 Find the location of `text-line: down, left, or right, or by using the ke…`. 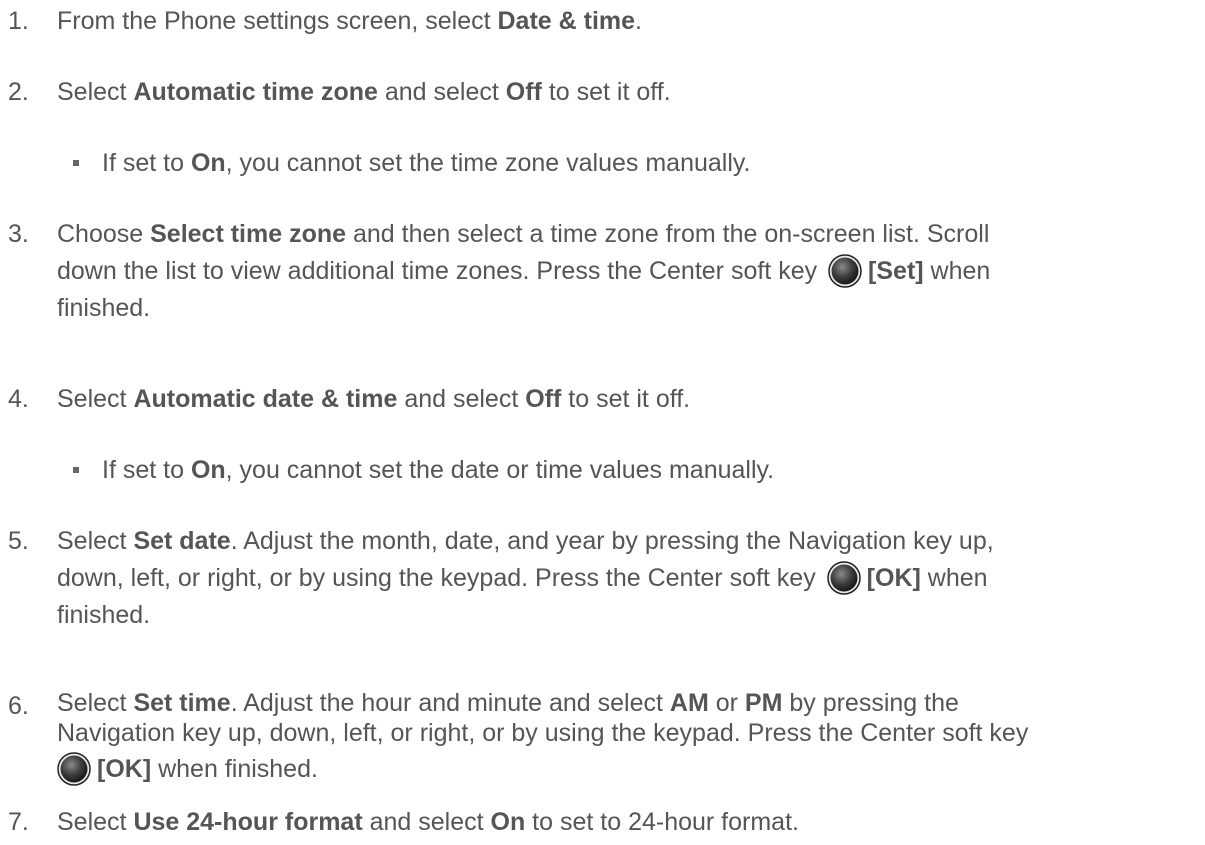

text-line: down, left, or right, or by using the ke… is located at coordinates (625, 578).